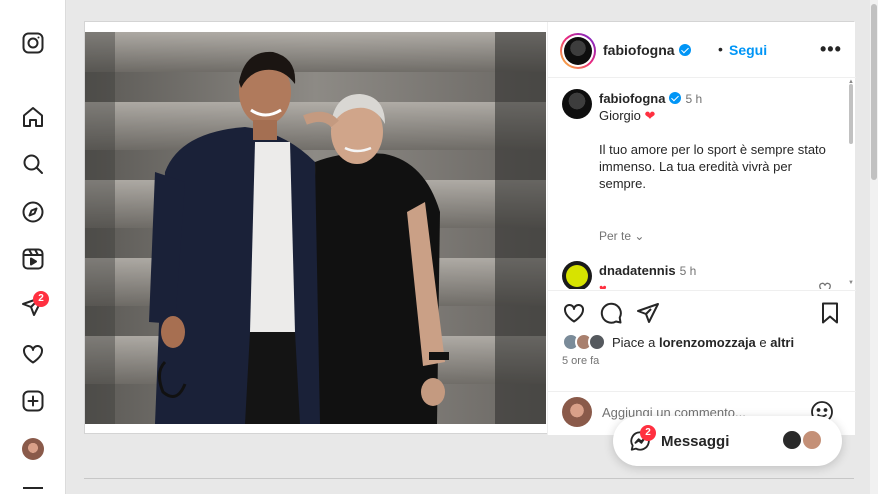 The image size is (878, 494). Describe the element at coordinates (748, 50) in the screenshot. I see `follow-button: Segui` at that location.